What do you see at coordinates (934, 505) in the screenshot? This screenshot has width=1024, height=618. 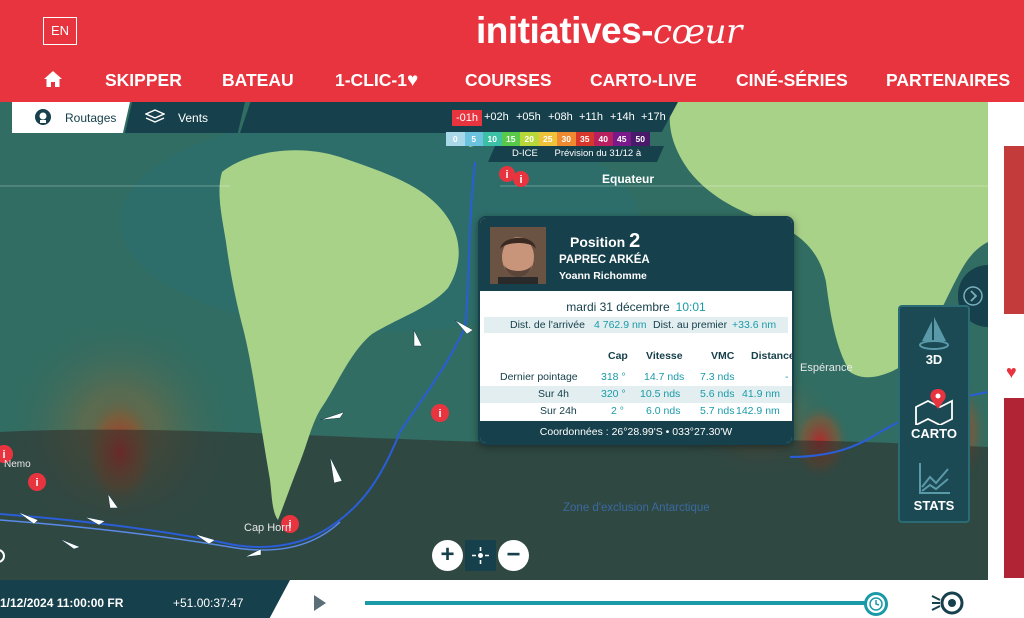 I see `view-stats-label: STATS` at bounding box center [934, 505].